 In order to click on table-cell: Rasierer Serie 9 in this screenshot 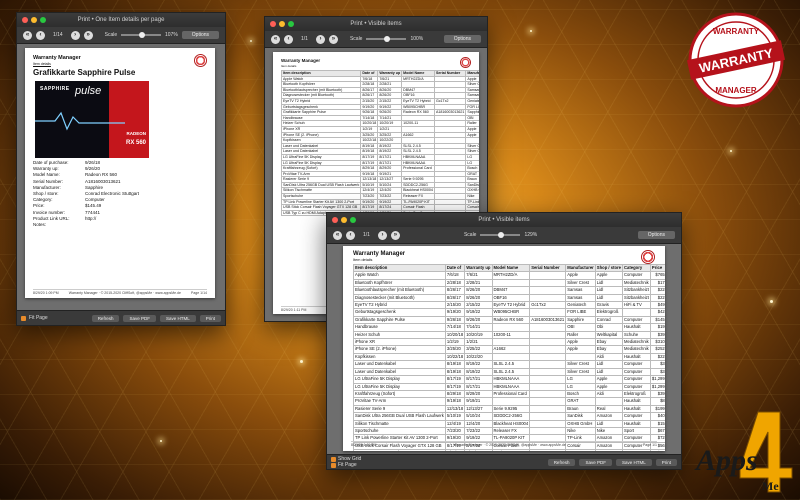, I will do `click(399, 409)`.